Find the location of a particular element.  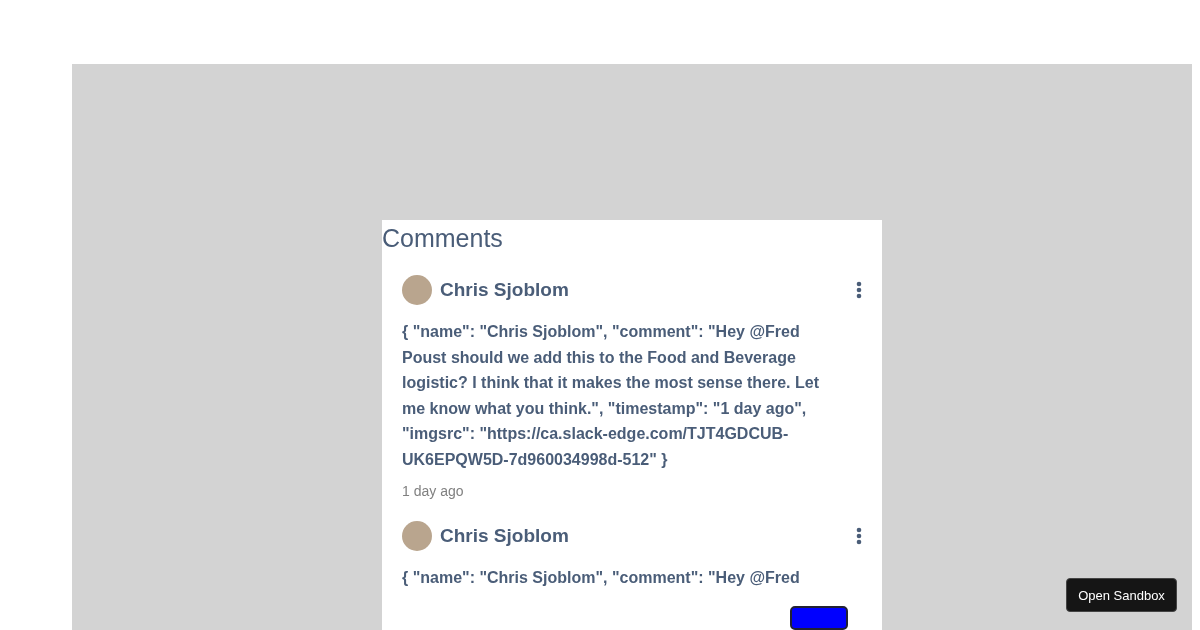

comment-text: { "name": "Chris Sjoblom", "comment": "Hey @Fred is located at coordinates (601, 577).